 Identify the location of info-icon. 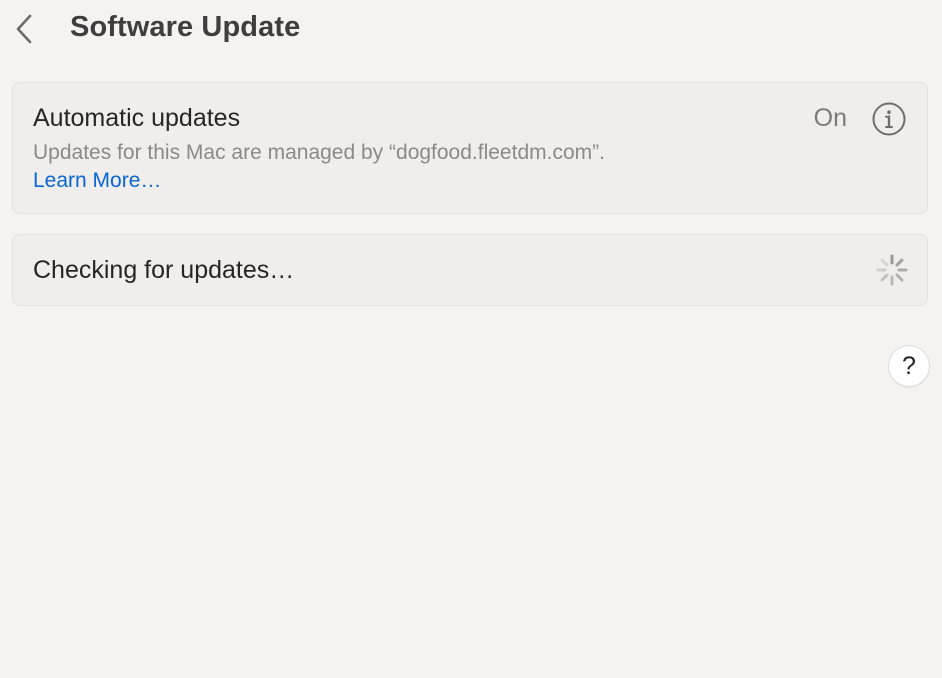
(889, 119).